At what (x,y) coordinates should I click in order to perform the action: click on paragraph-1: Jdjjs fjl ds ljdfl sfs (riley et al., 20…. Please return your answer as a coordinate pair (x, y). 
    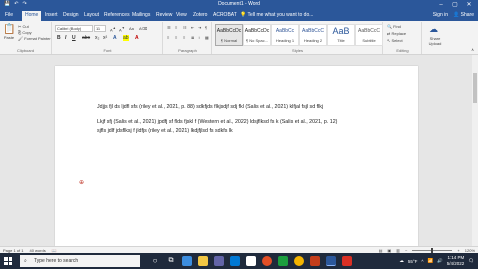
    Looking at the image, I should click on (210, 107).